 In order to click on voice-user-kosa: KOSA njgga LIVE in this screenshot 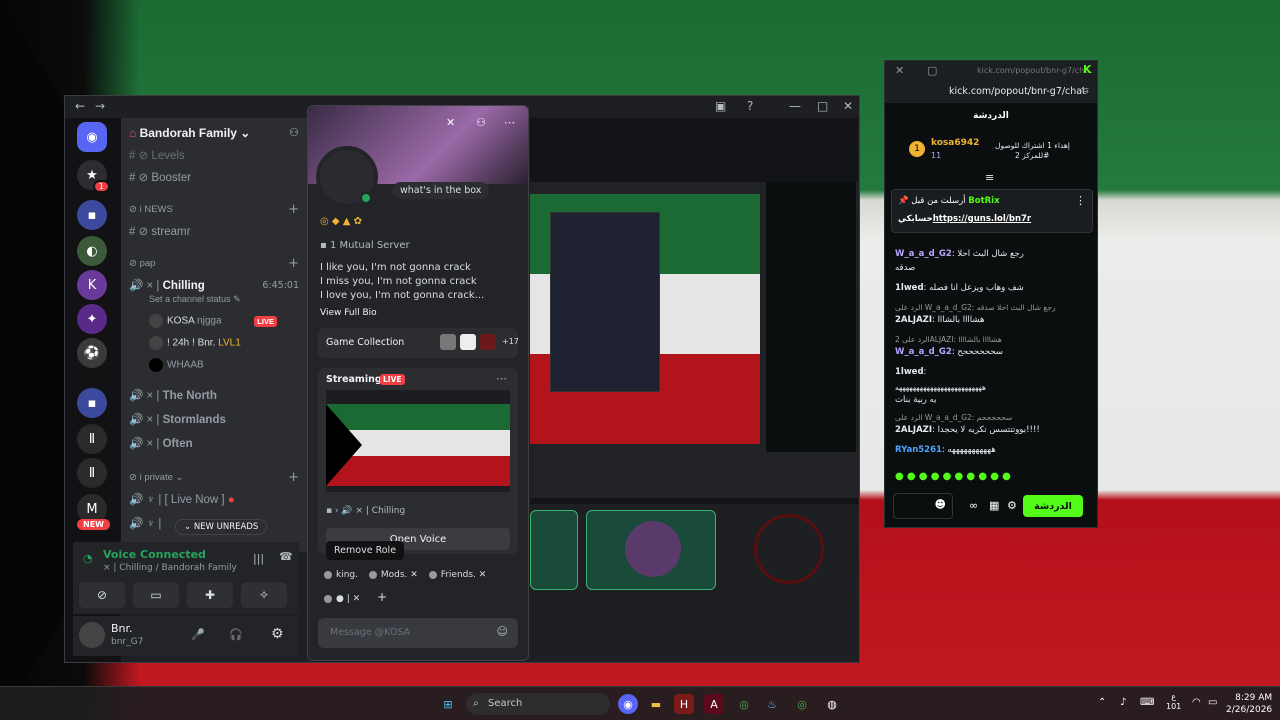, I will do `click(213, 321)`.